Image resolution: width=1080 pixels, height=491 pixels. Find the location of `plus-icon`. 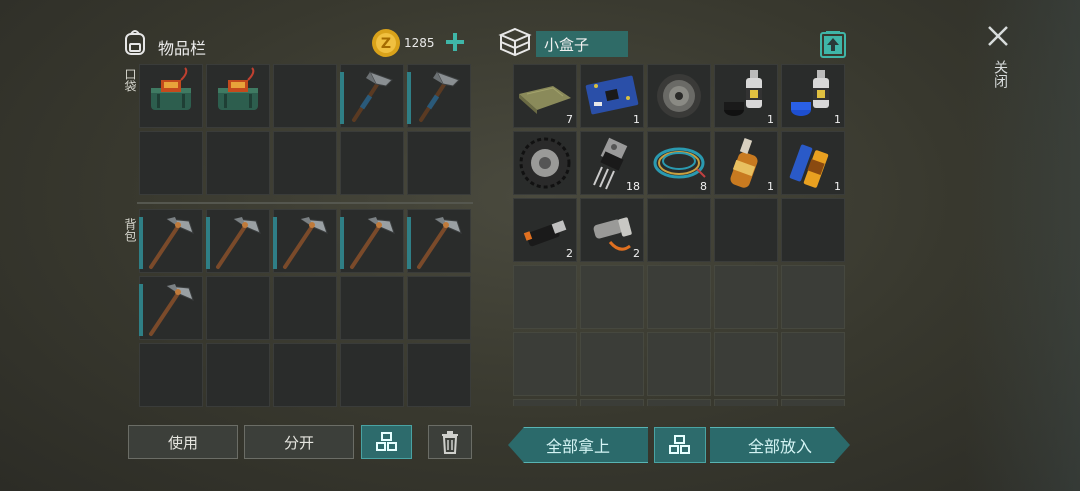

plus-icon is located at coordinates (455, 42).